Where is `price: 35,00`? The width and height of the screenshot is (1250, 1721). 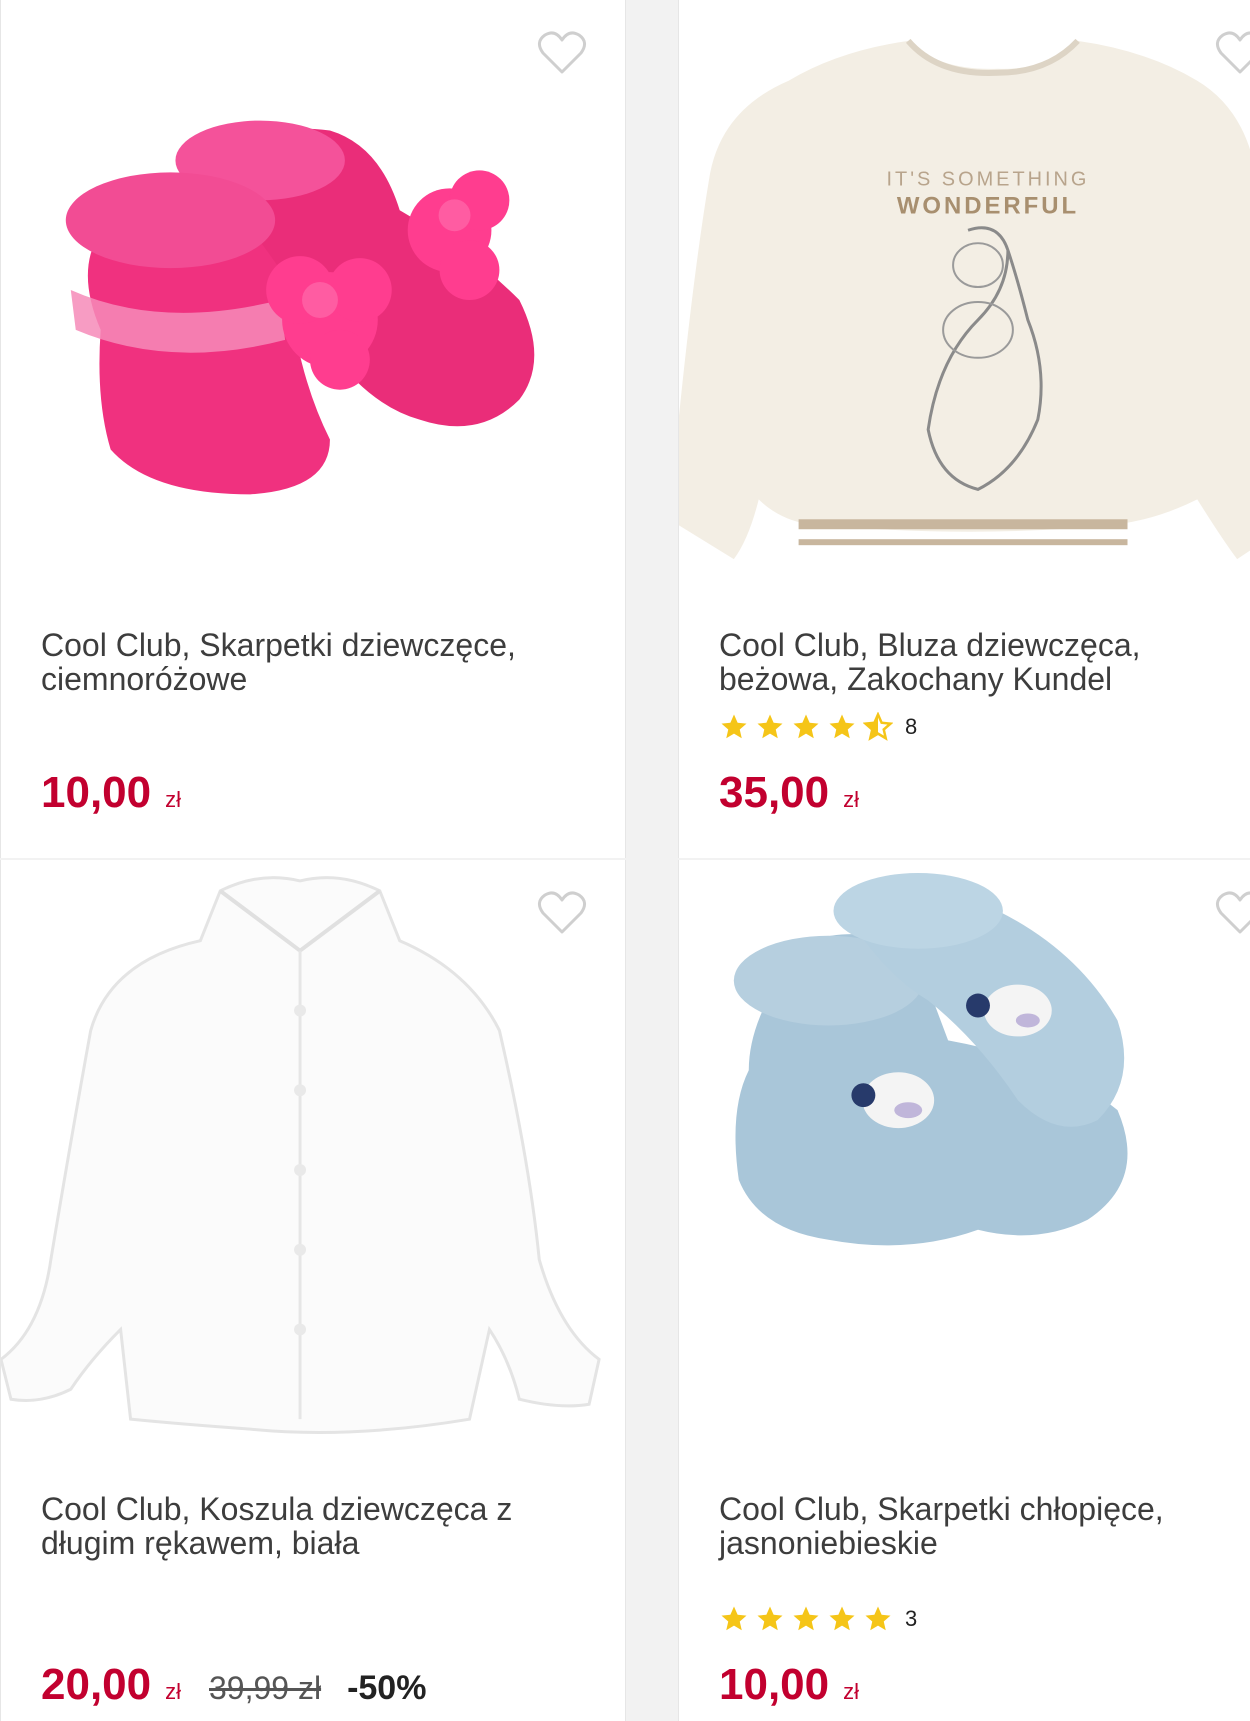
price: 35,00 is located at coordinates (774, 792).